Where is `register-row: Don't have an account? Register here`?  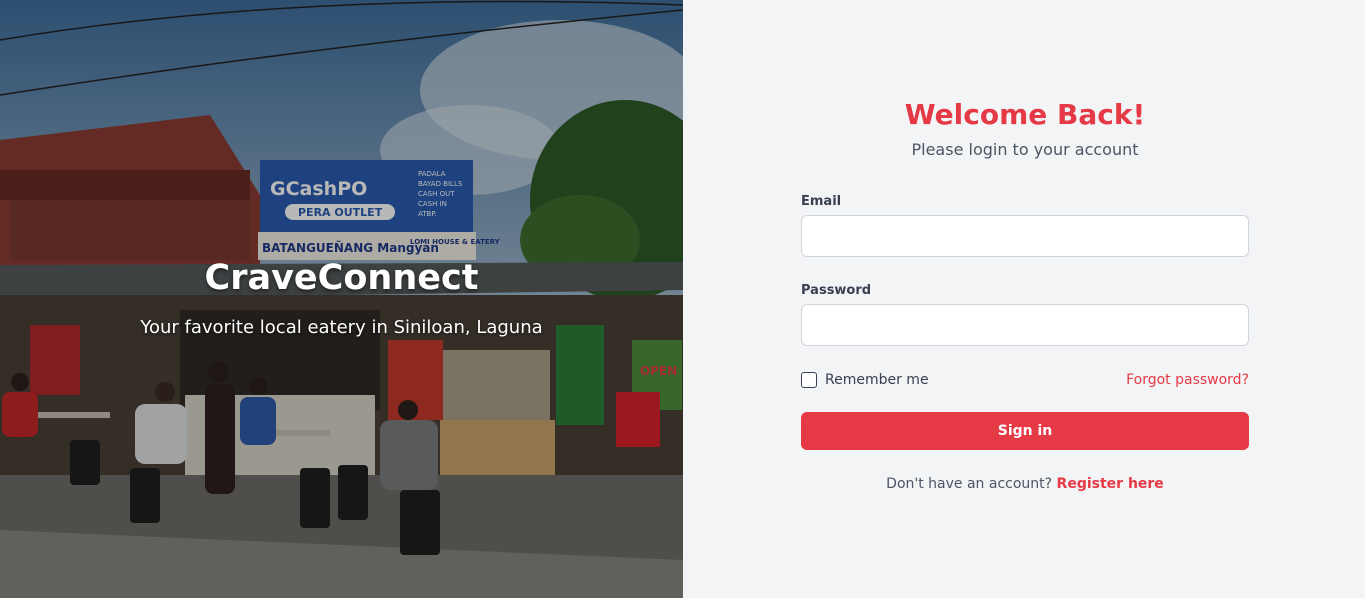
register-row: Don't have an account? Register here is located at coordinates (1025, 484).